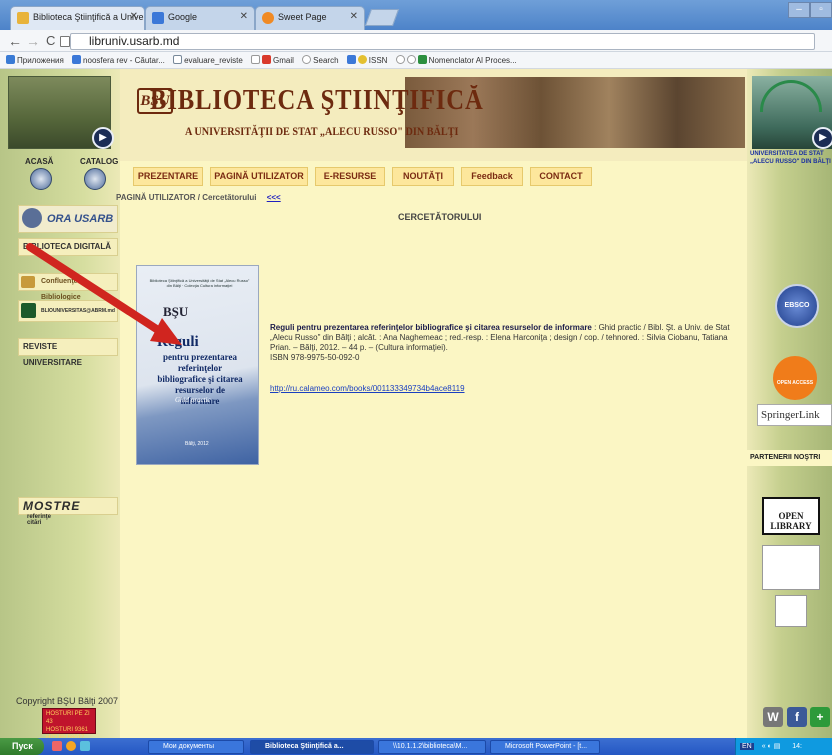 This screenshot has height=755, width=832. What do you see at coordinates (259, 176) in the screenshot?
I see `menu-pagina-utilizator: PAGINĂ UTILIZATOR` at bounding box center [259, 176].